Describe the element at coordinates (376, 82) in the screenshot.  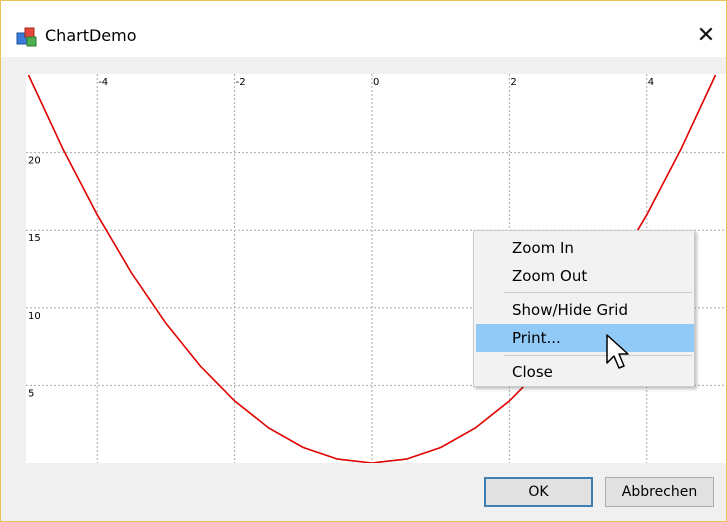
I see `x-tick-label: 0` at that location.